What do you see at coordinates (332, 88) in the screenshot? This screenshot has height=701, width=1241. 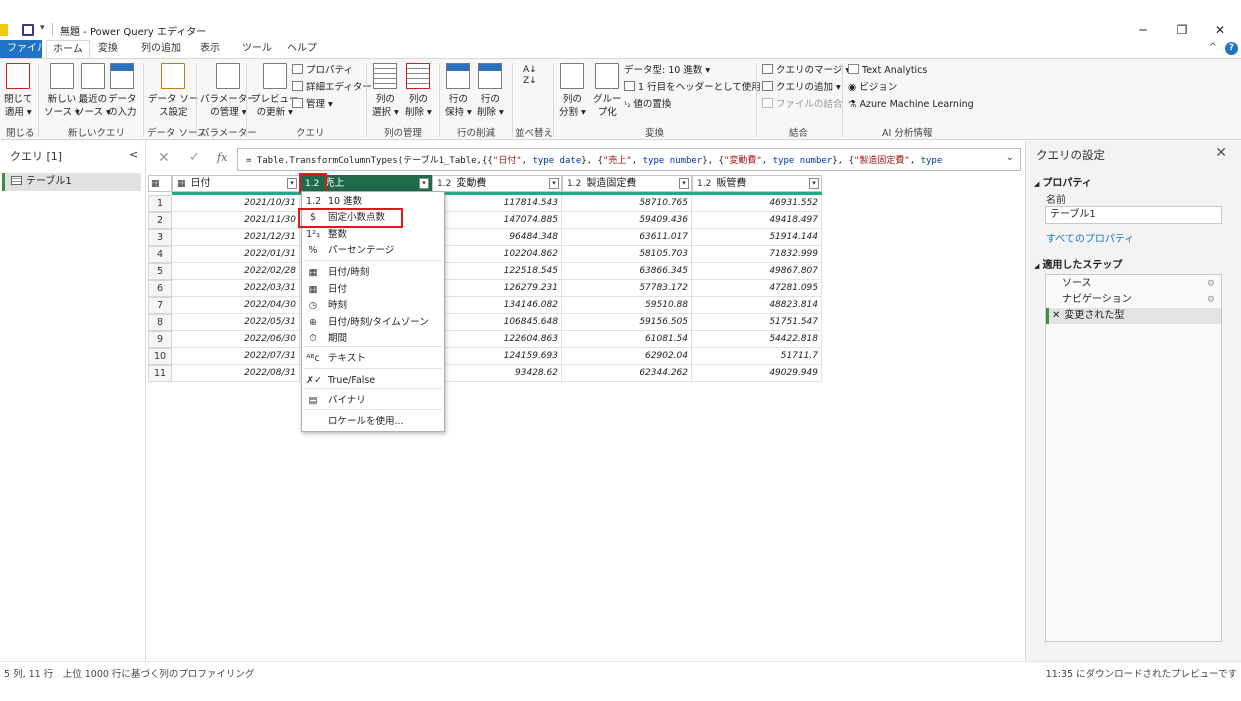 I see `advanced-editor-button: 詳細エディター` at bounding box center [332, 88].